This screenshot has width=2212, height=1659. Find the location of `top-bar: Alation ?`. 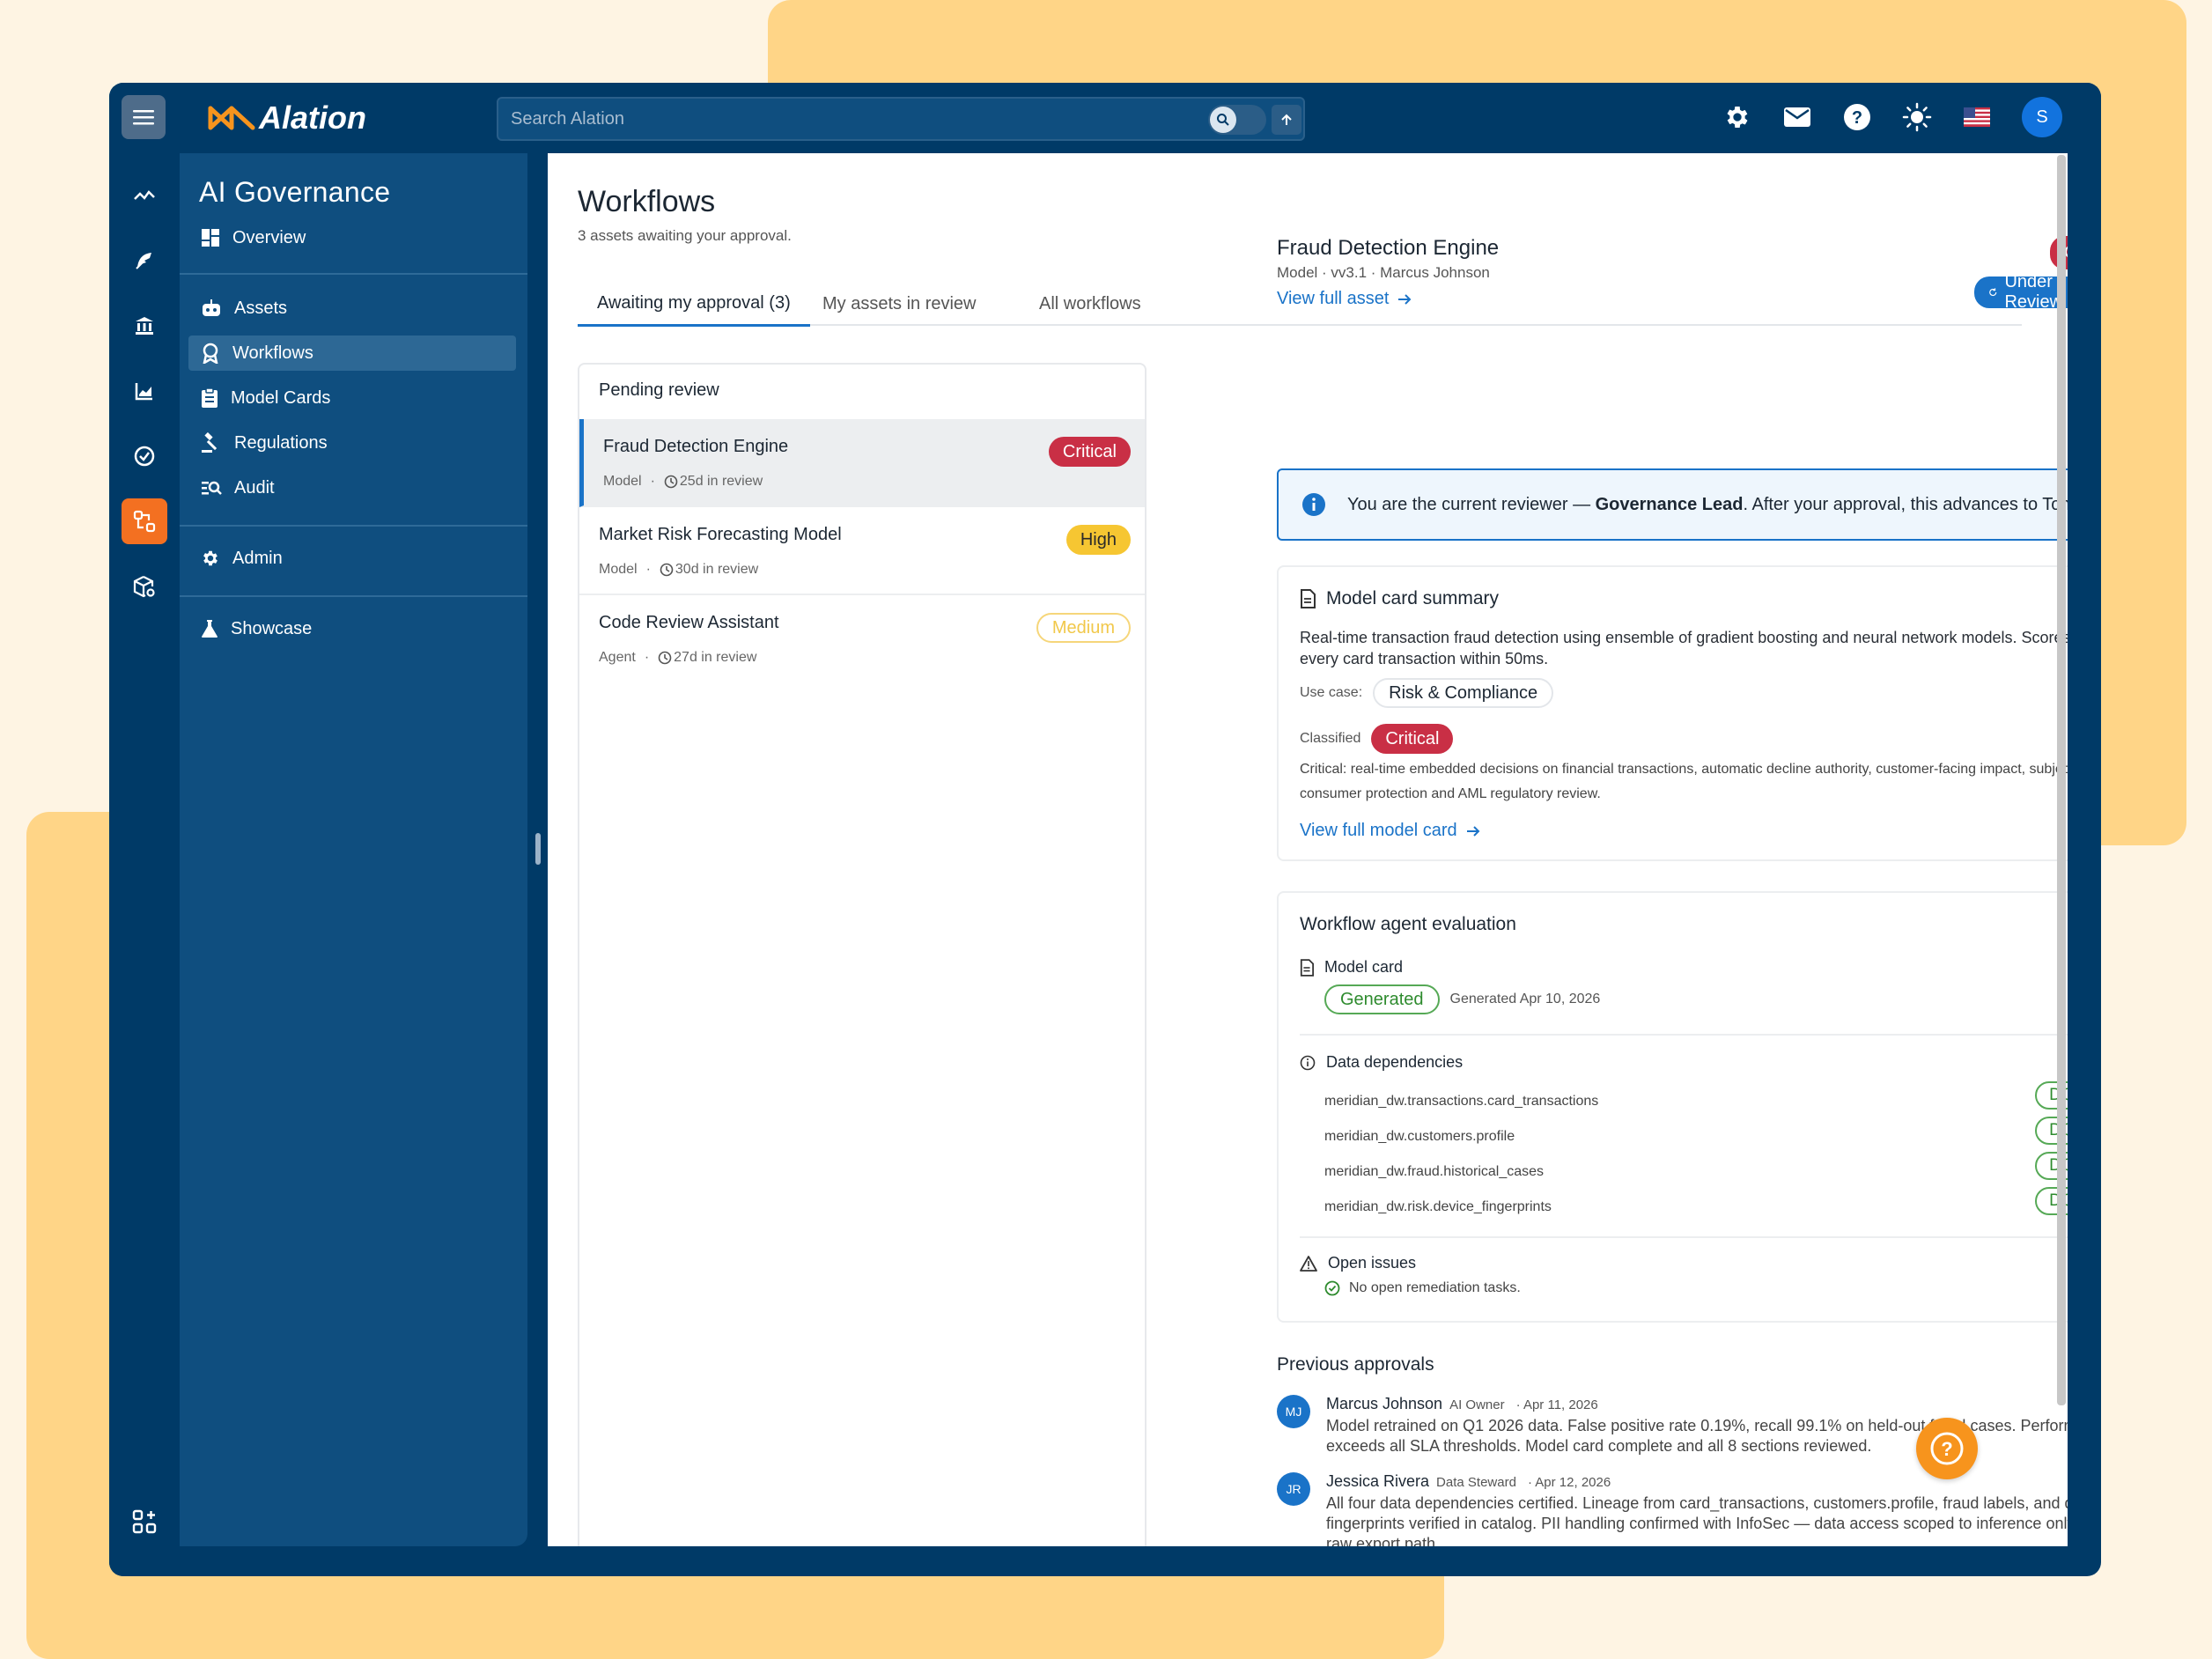

top-bar: Alation ? is located at coordinates (1105, 118).